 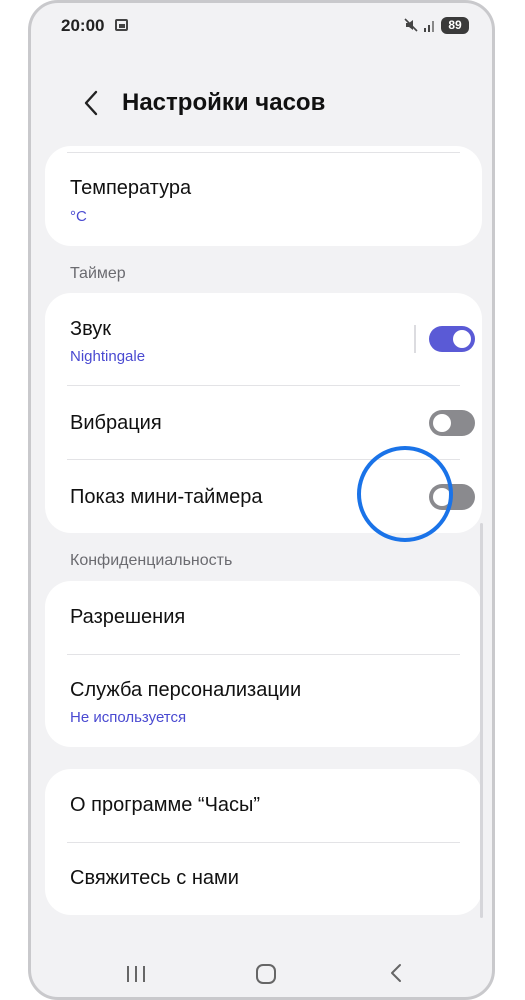 I want to click on mute-icon, so click(x=411, y=25).